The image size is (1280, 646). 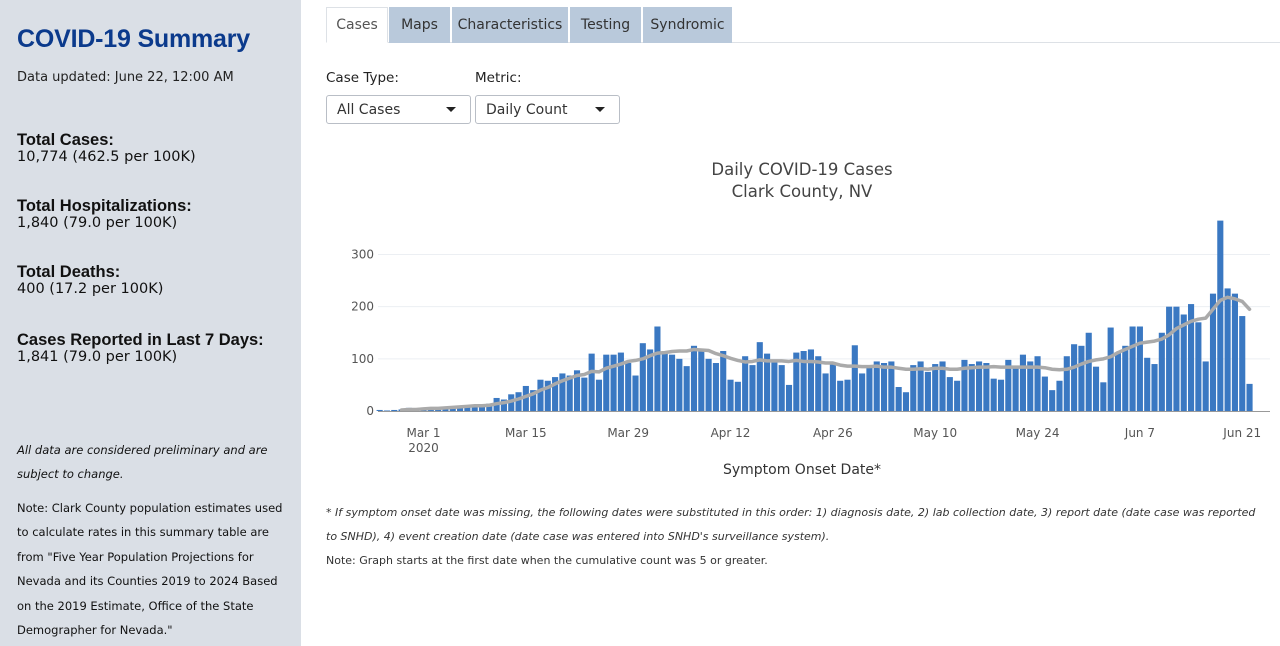 I want to click on tab-syndromic: Syndromic, so click(x=687, y=25).